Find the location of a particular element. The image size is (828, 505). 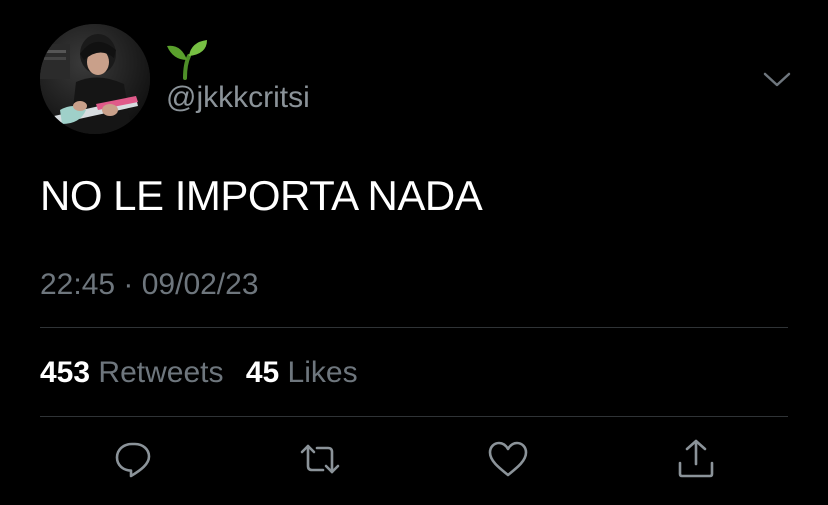

retweets-count: 453 is located at coordinates (65, 372).